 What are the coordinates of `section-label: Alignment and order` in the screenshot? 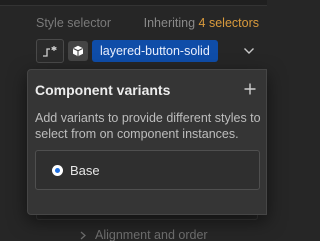 It's located at (151, 234).